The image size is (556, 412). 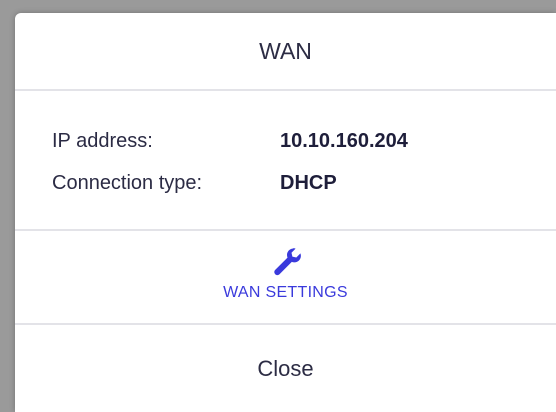 I want to click on wrench-icon, so click(x=287, y=262).